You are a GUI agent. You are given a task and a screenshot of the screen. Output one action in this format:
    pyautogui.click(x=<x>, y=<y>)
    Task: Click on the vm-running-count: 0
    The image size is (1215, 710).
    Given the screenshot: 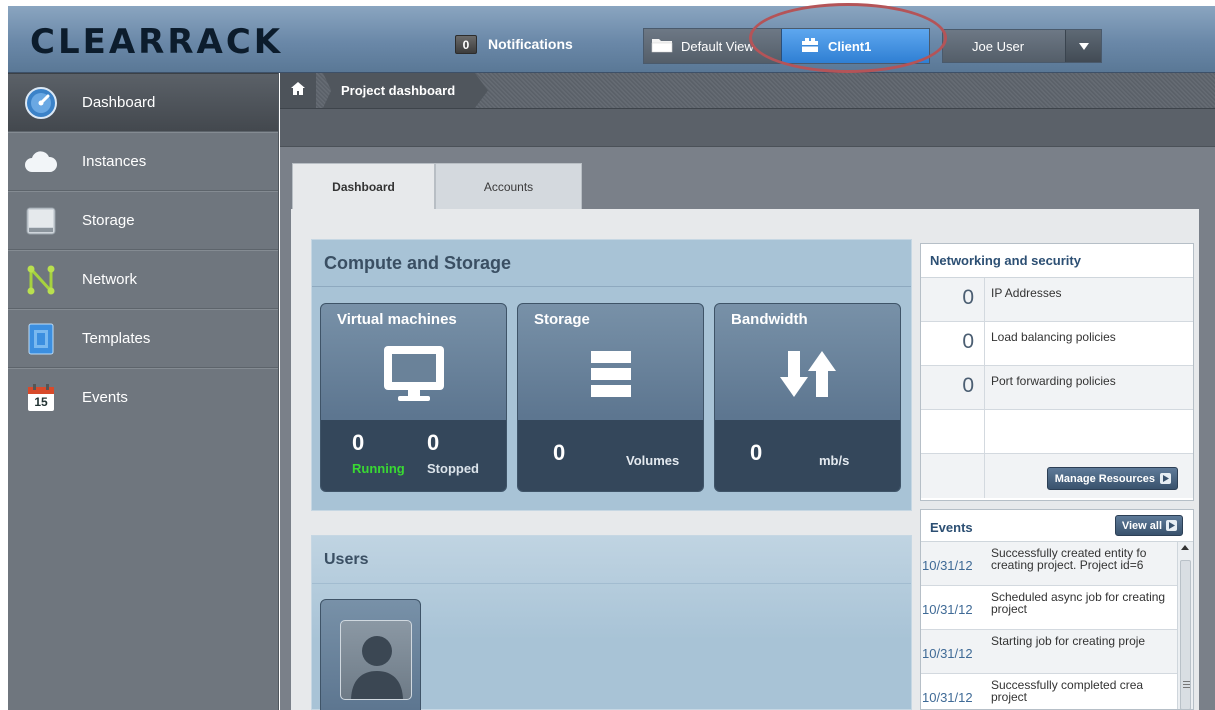 What is the action you would take?
    pyautogui.click(x=358, y=442)
    